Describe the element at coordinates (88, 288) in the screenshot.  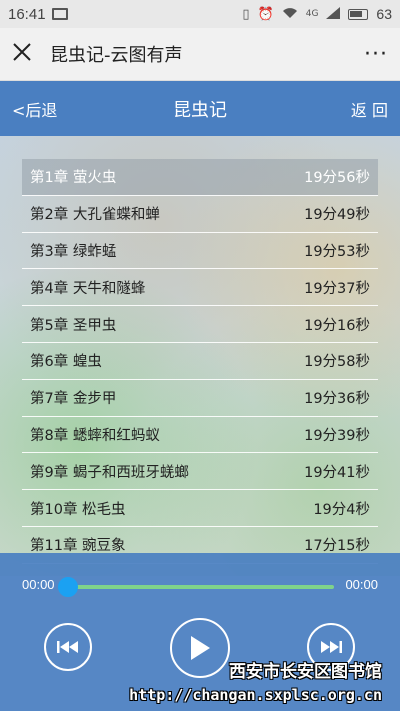
I see `chapter-title: 第4章 天牛和隧蜂` at that location.